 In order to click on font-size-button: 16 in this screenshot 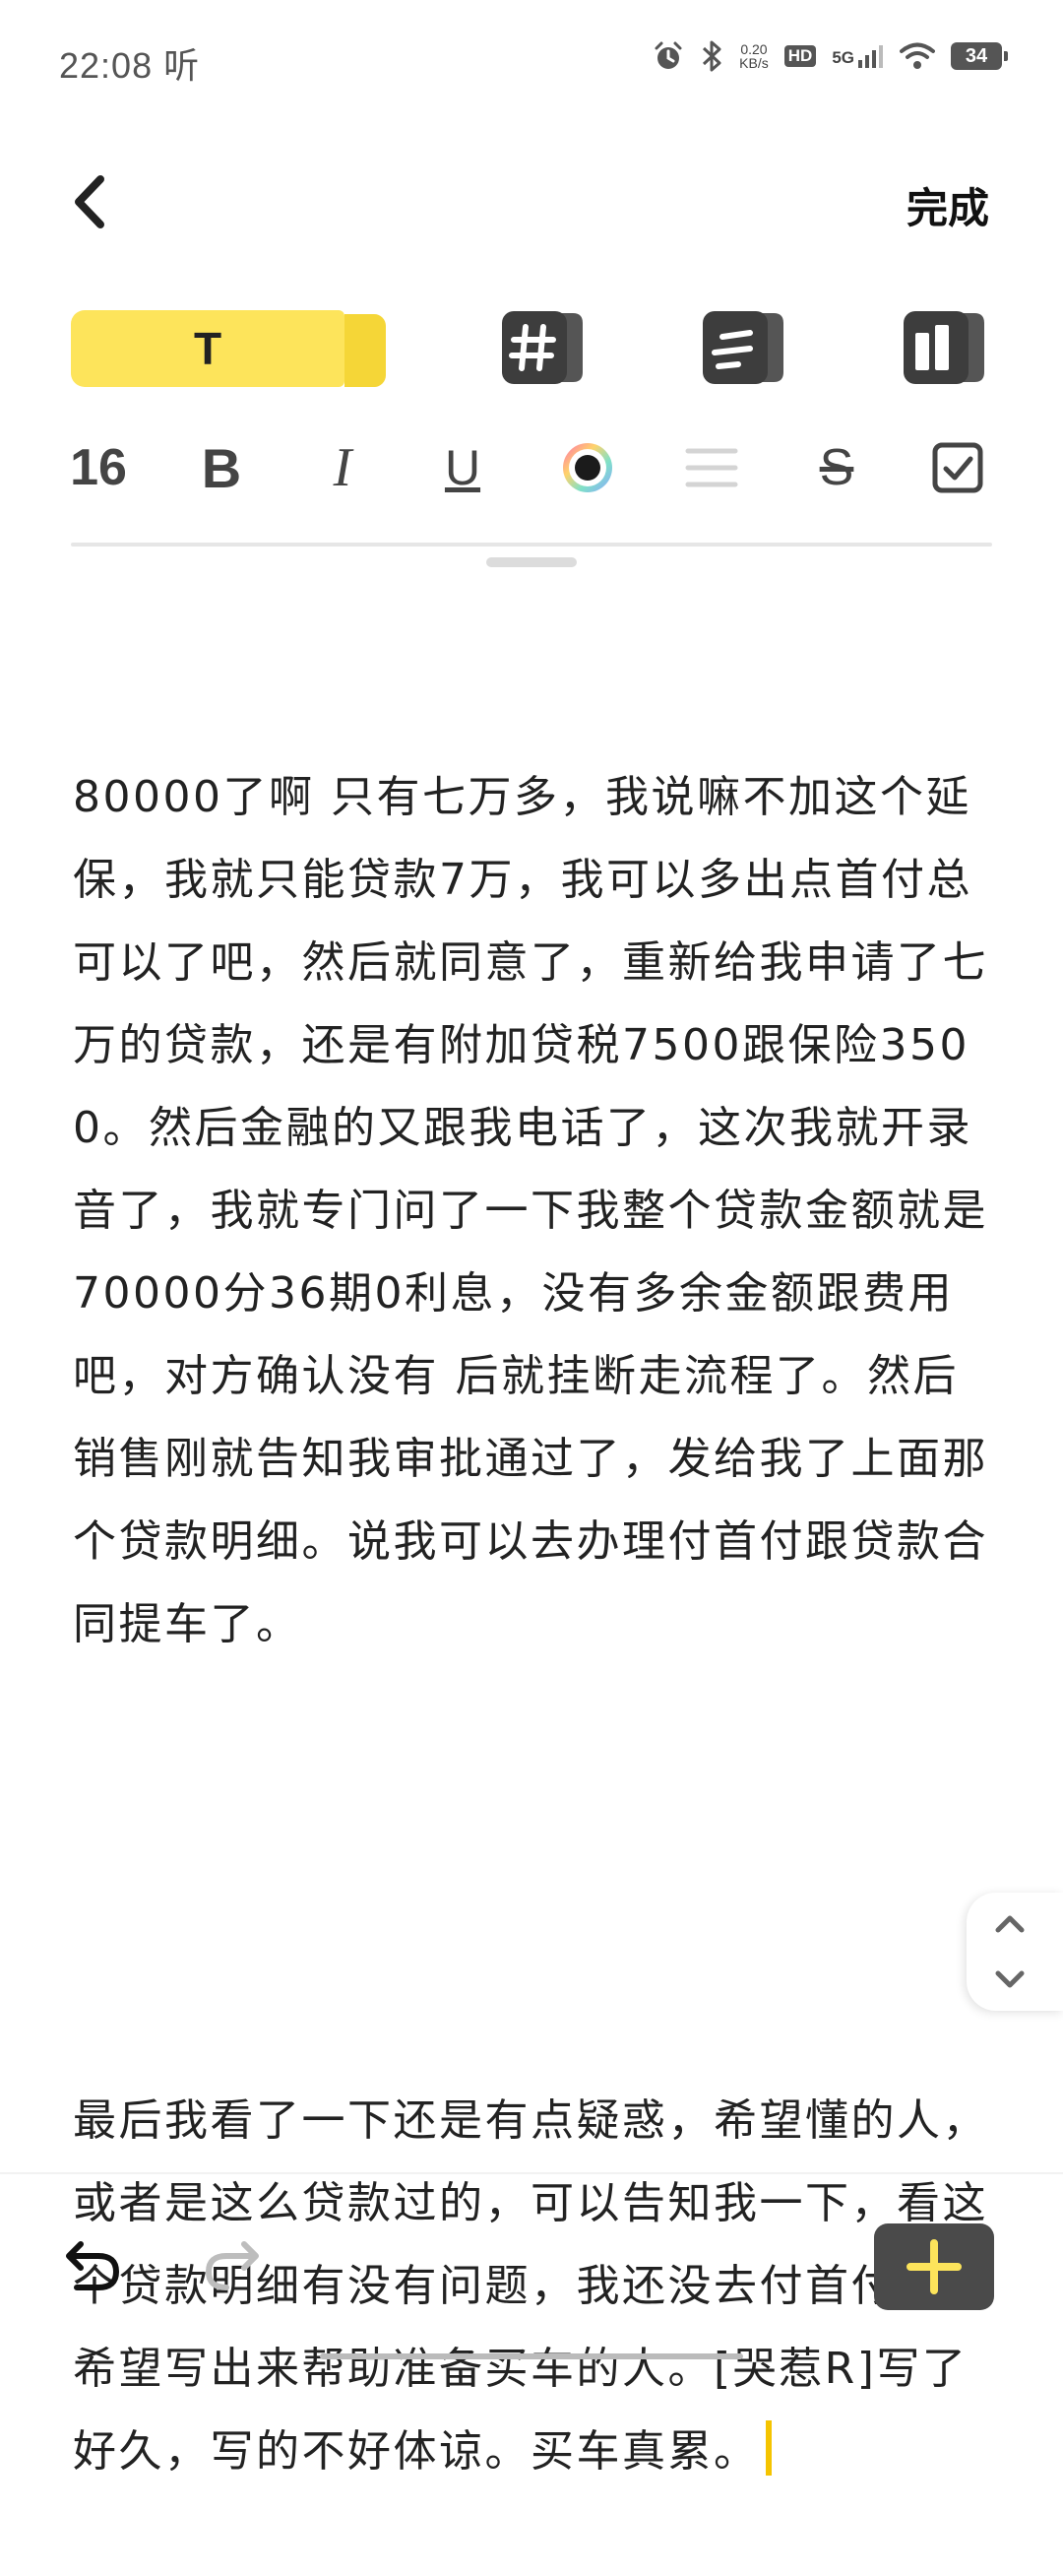, I will do `click(98, 467)`.